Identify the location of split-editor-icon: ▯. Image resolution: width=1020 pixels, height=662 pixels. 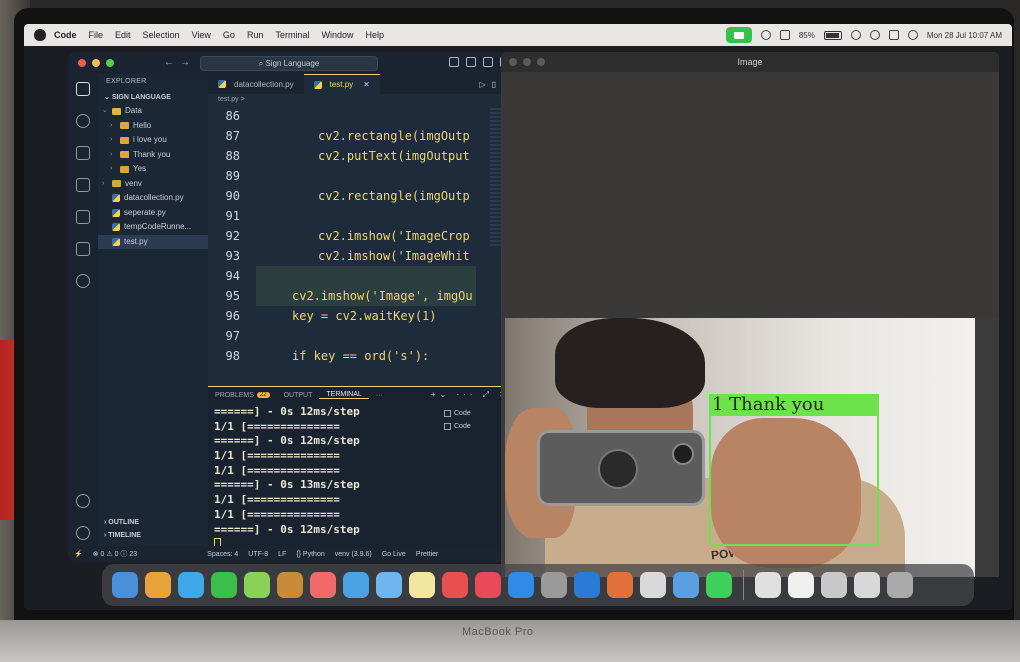
(494, 84).